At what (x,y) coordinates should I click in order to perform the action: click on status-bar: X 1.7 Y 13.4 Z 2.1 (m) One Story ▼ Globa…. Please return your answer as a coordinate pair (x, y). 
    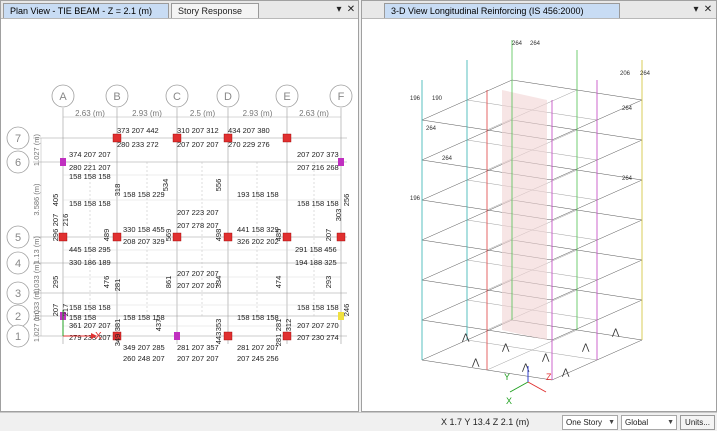
    Looking at the image, I should click on (358, 421).